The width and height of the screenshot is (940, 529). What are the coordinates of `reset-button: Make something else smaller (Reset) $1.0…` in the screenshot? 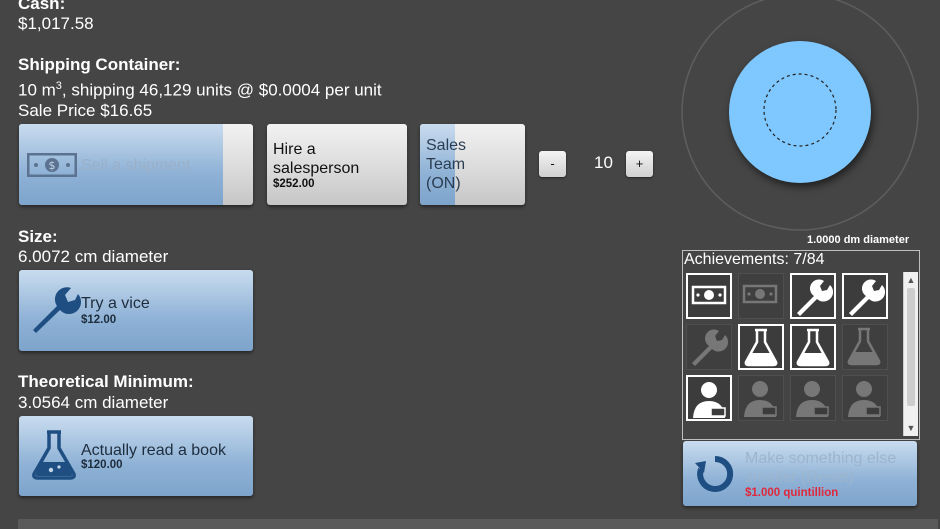 It's located at (800, 473).